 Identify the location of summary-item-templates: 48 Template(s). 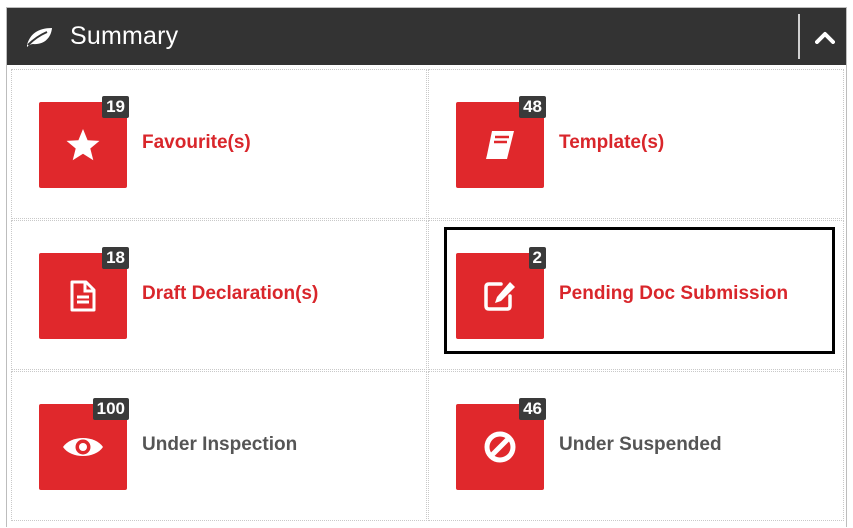
(636, 144).